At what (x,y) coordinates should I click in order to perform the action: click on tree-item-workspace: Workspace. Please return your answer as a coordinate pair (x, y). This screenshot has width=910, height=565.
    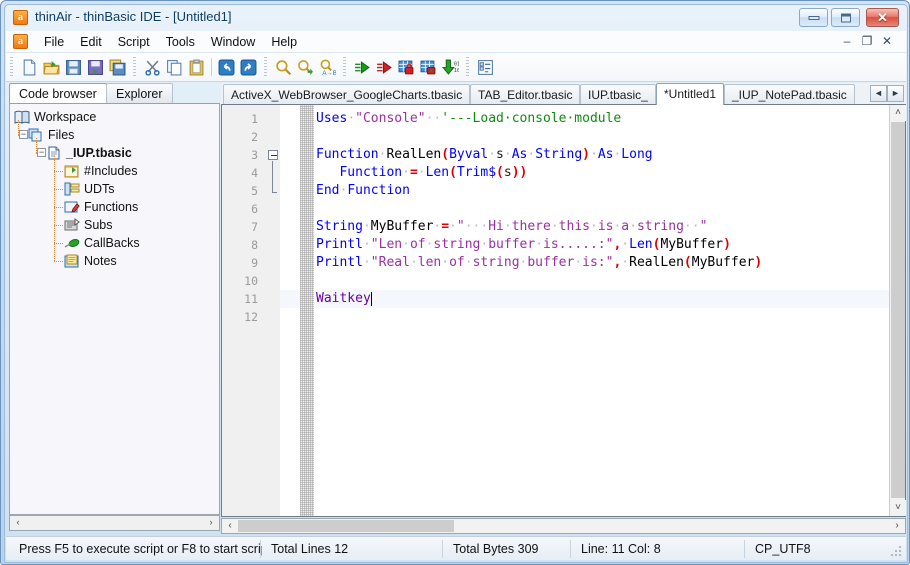
    Looking at the image, I should click on (55, 117).